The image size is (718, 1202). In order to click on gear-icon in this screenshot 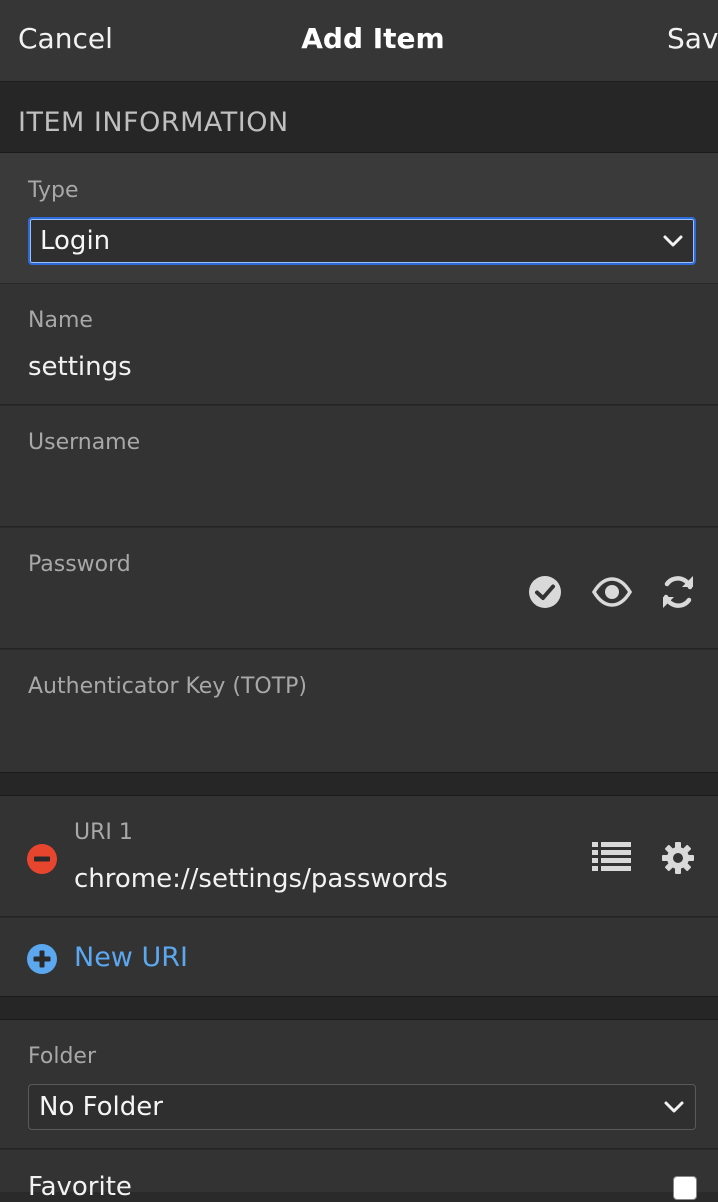, I will do `click(678, 858)`.